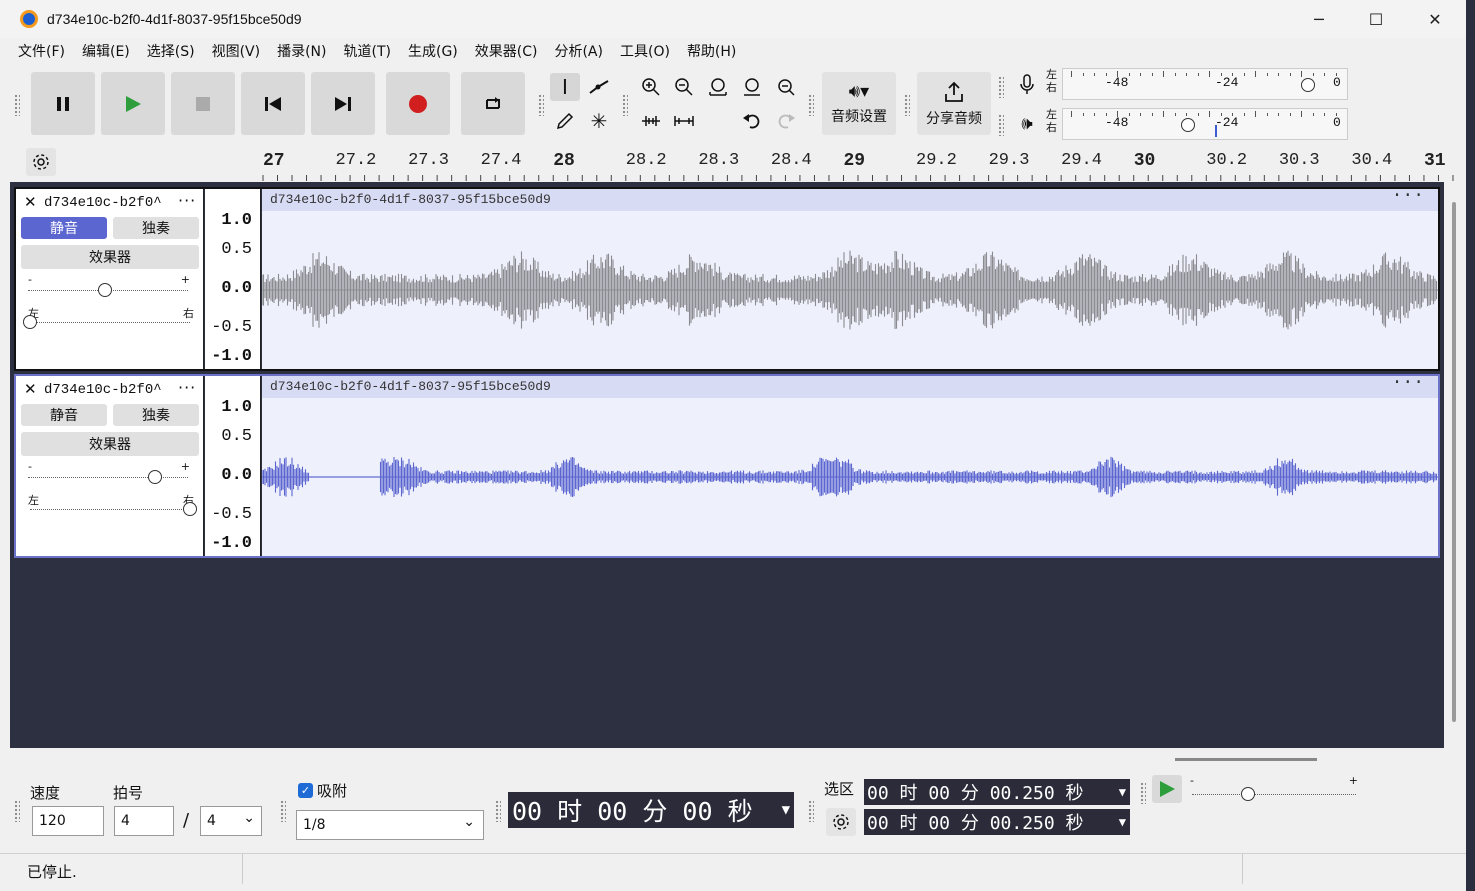 Image resolution: width=1475 pixels, height=891 pixels. What do you see at coordinates (231, 821) in the screenshot?
I see `time-signature-denominator: 4 ⌄` at bounding box center [231, 821].